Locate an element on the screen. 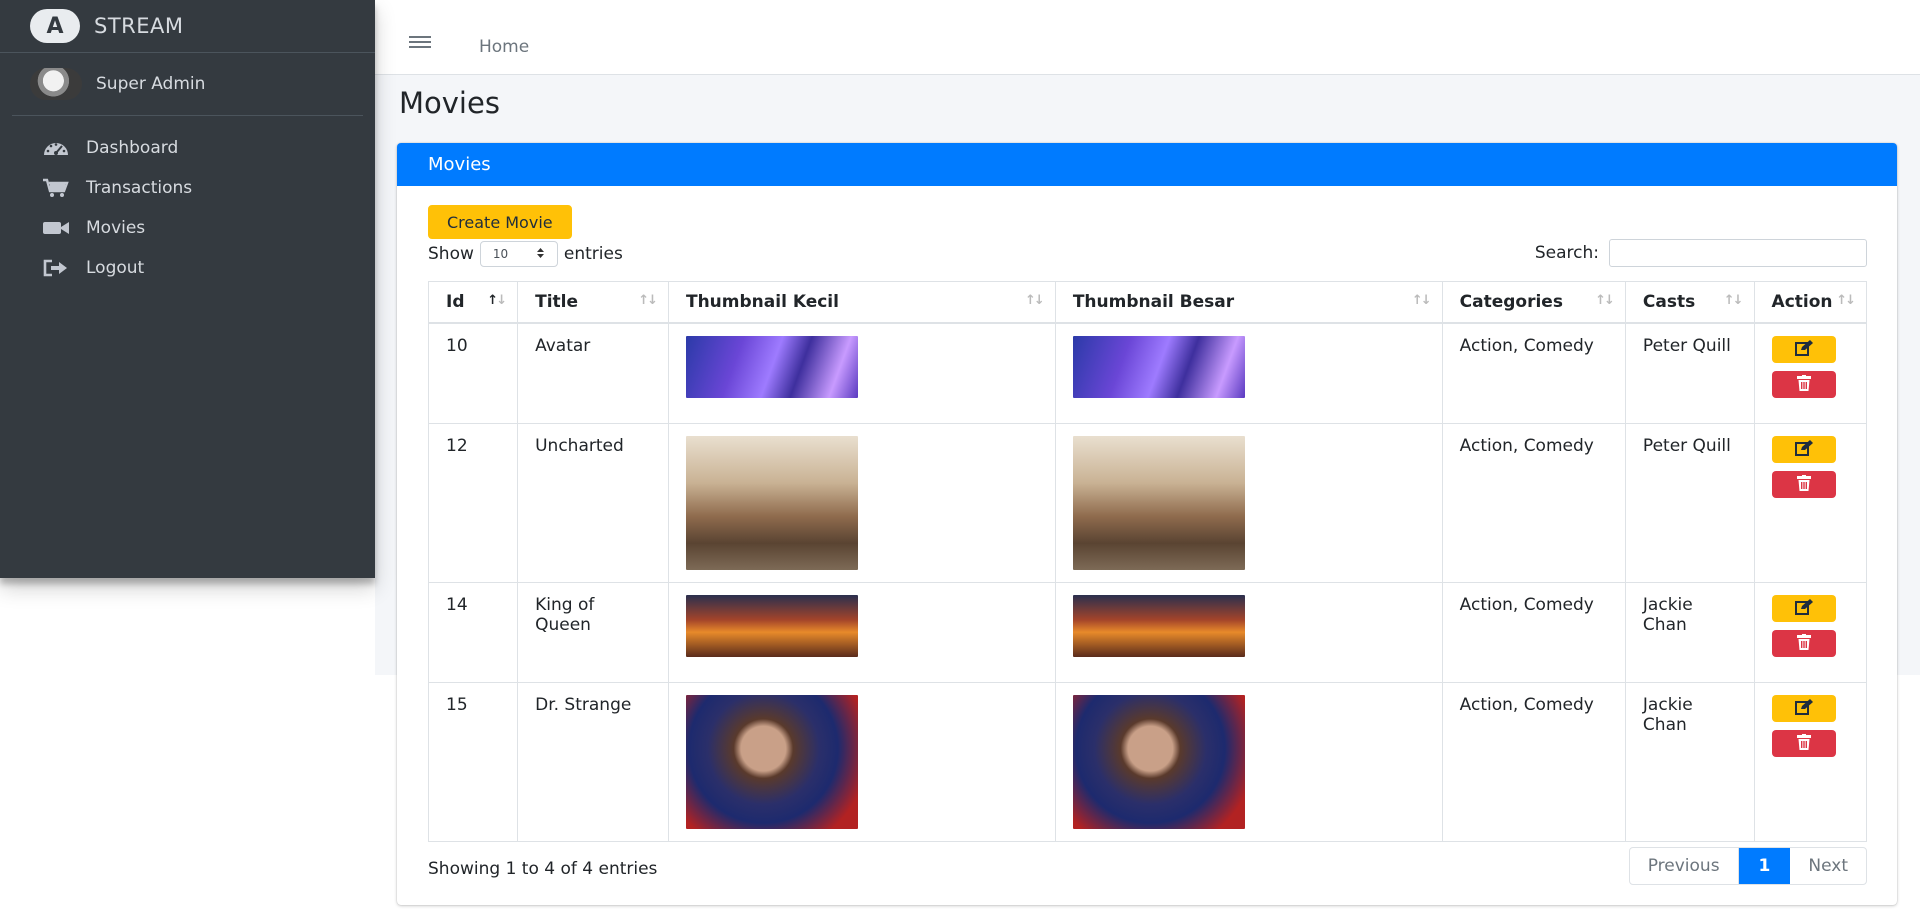 This screenshot has height=920, width=1920. user-panel: Super Admin is located at coordinates (187, 84).